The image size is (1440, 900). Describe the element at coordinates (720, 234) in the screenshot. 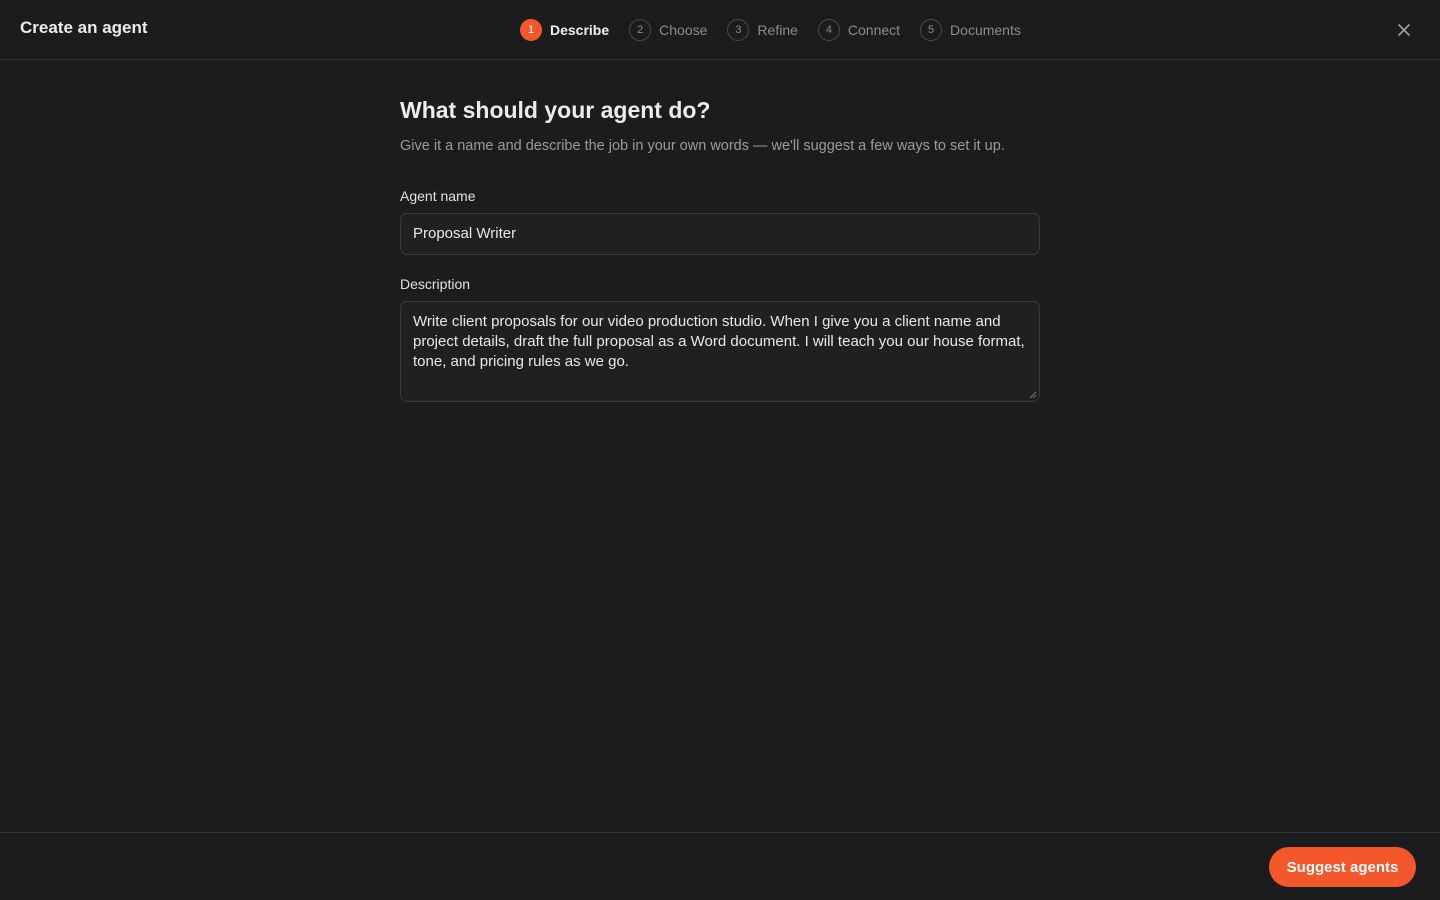

I see `agent-name-input: Proposal Writer` at that location.